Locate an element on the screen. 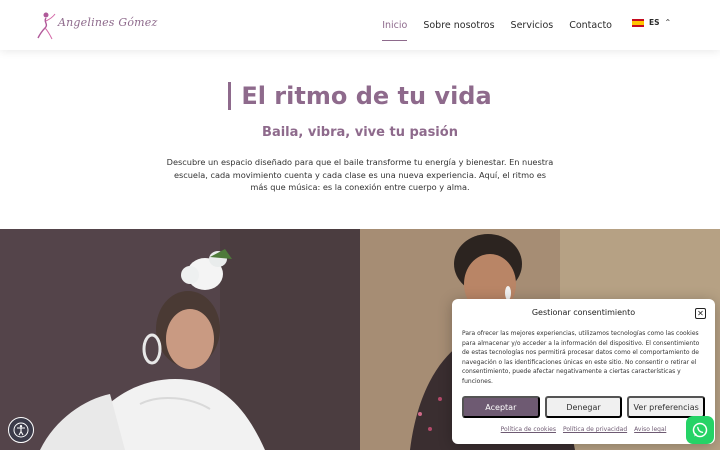 Image resolution: width=720 pixels, height=450 pixels. language-switcher: ES ⌃ is located at coordinates (651, 22).